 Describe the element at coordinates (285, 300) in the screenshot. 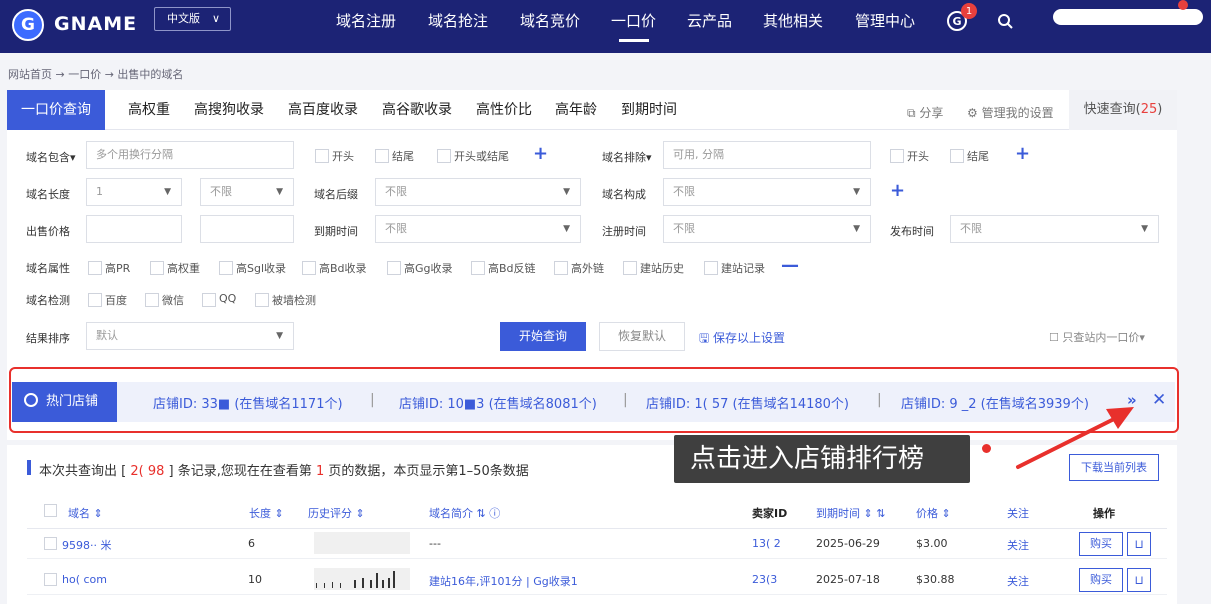

I see `detect-blocked-checkbox: 被墙检测` at that location.